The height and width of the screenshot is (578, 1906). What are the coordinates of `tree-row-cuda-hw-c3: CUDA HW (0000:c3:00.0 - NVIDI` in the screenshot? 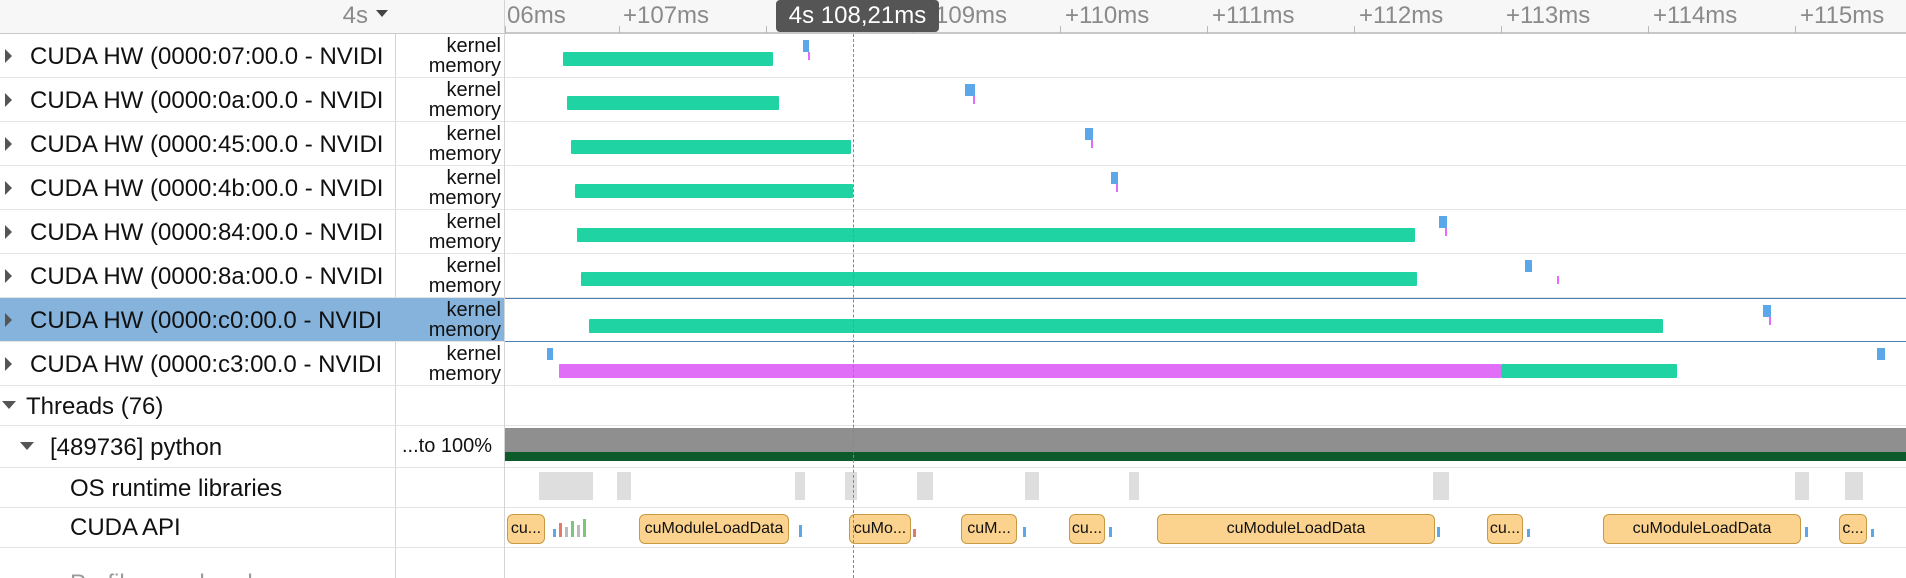 It's located at (198, 364).